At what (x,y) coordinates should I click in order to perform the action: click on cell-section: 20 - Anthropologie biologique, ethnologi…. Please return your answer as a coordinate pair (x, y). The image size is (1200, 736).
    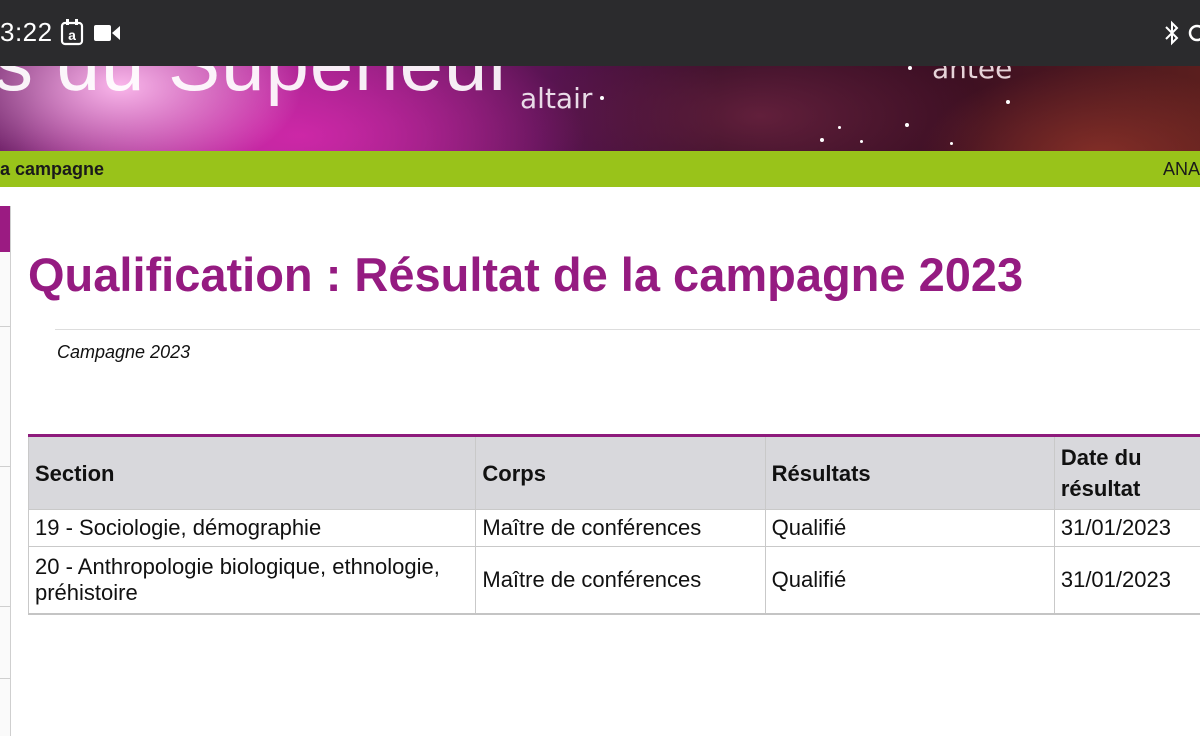
    Looking at the image, I should click on (252, 580).